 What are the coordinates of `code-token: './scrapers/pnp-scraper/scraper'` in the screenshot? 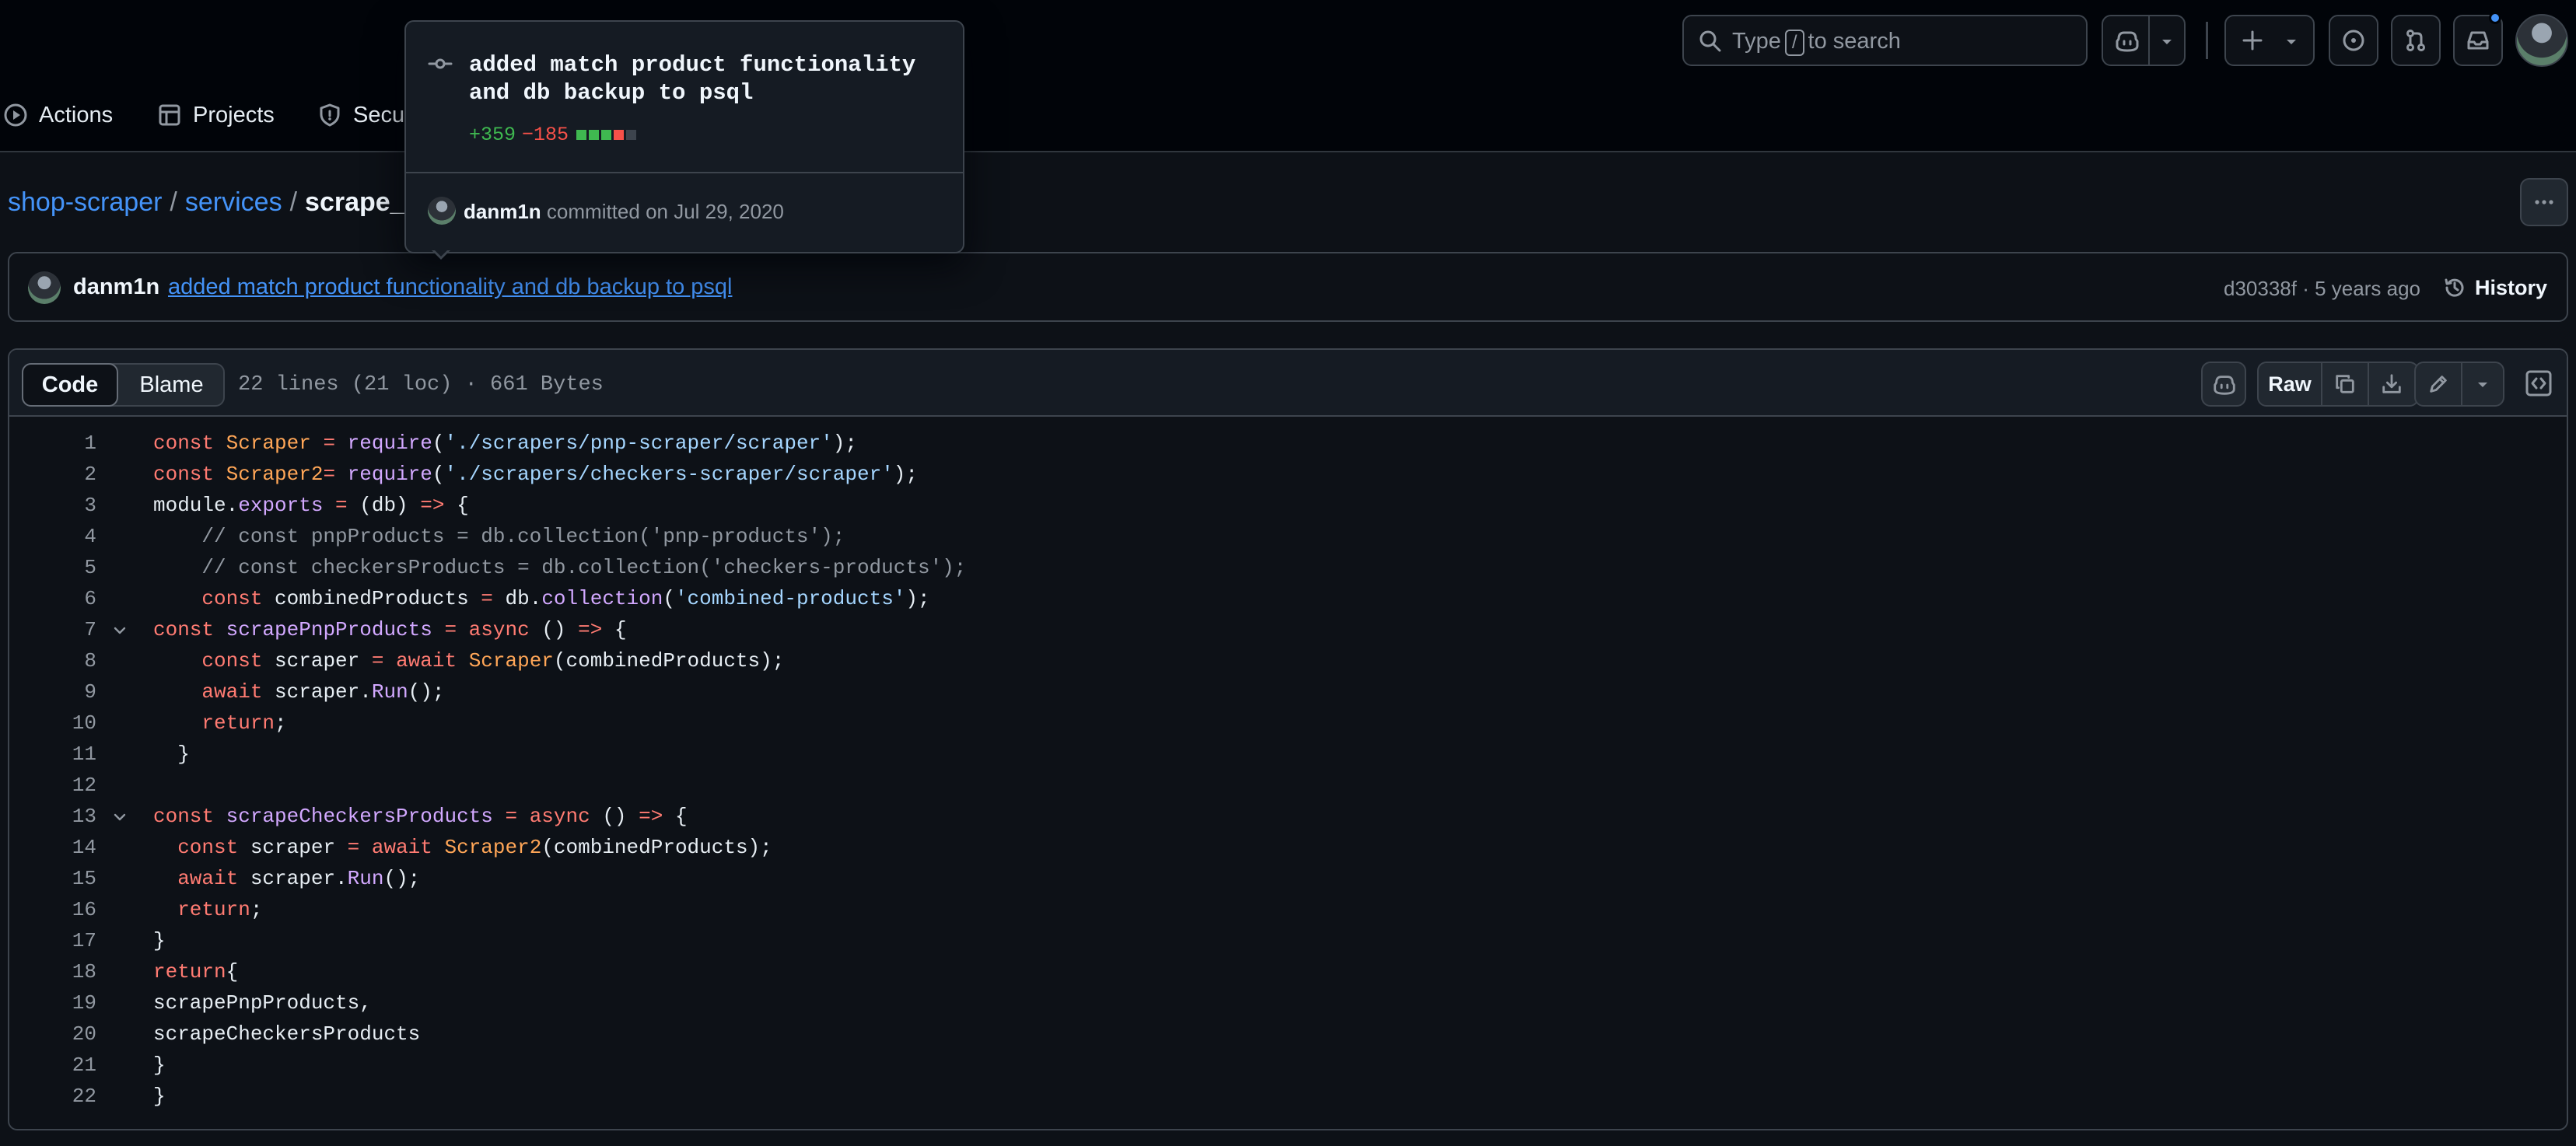 It's located at (638, 443).